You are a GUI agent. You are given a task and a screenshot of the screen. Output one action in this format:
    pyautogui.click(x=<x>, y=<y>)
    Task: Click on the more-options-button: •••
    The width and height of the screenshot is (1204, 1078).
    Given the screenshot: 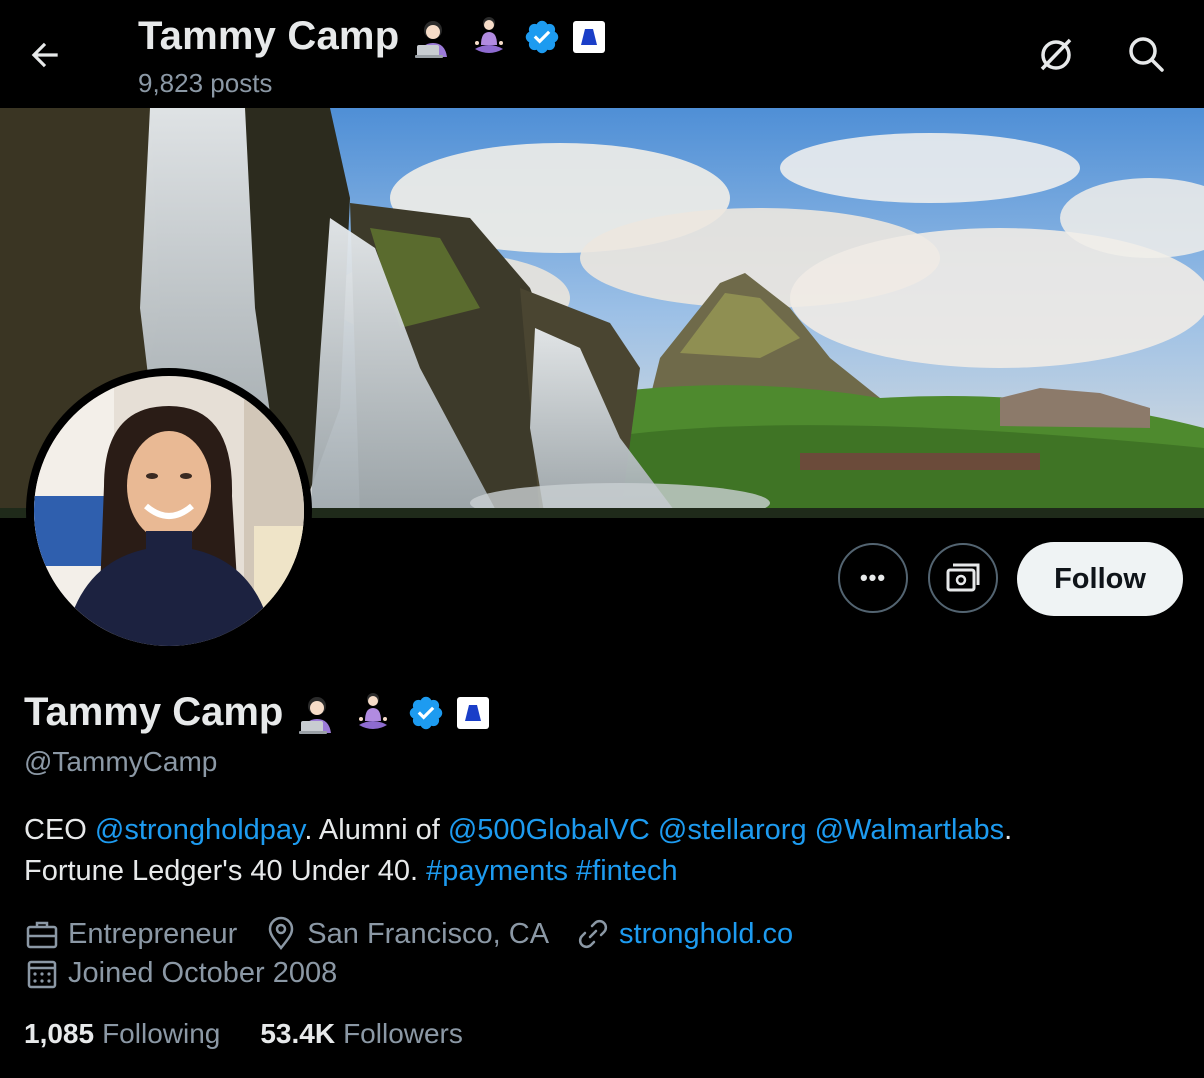 What is the action you would take?
    pyautogui.click(x=873, y=578)
    